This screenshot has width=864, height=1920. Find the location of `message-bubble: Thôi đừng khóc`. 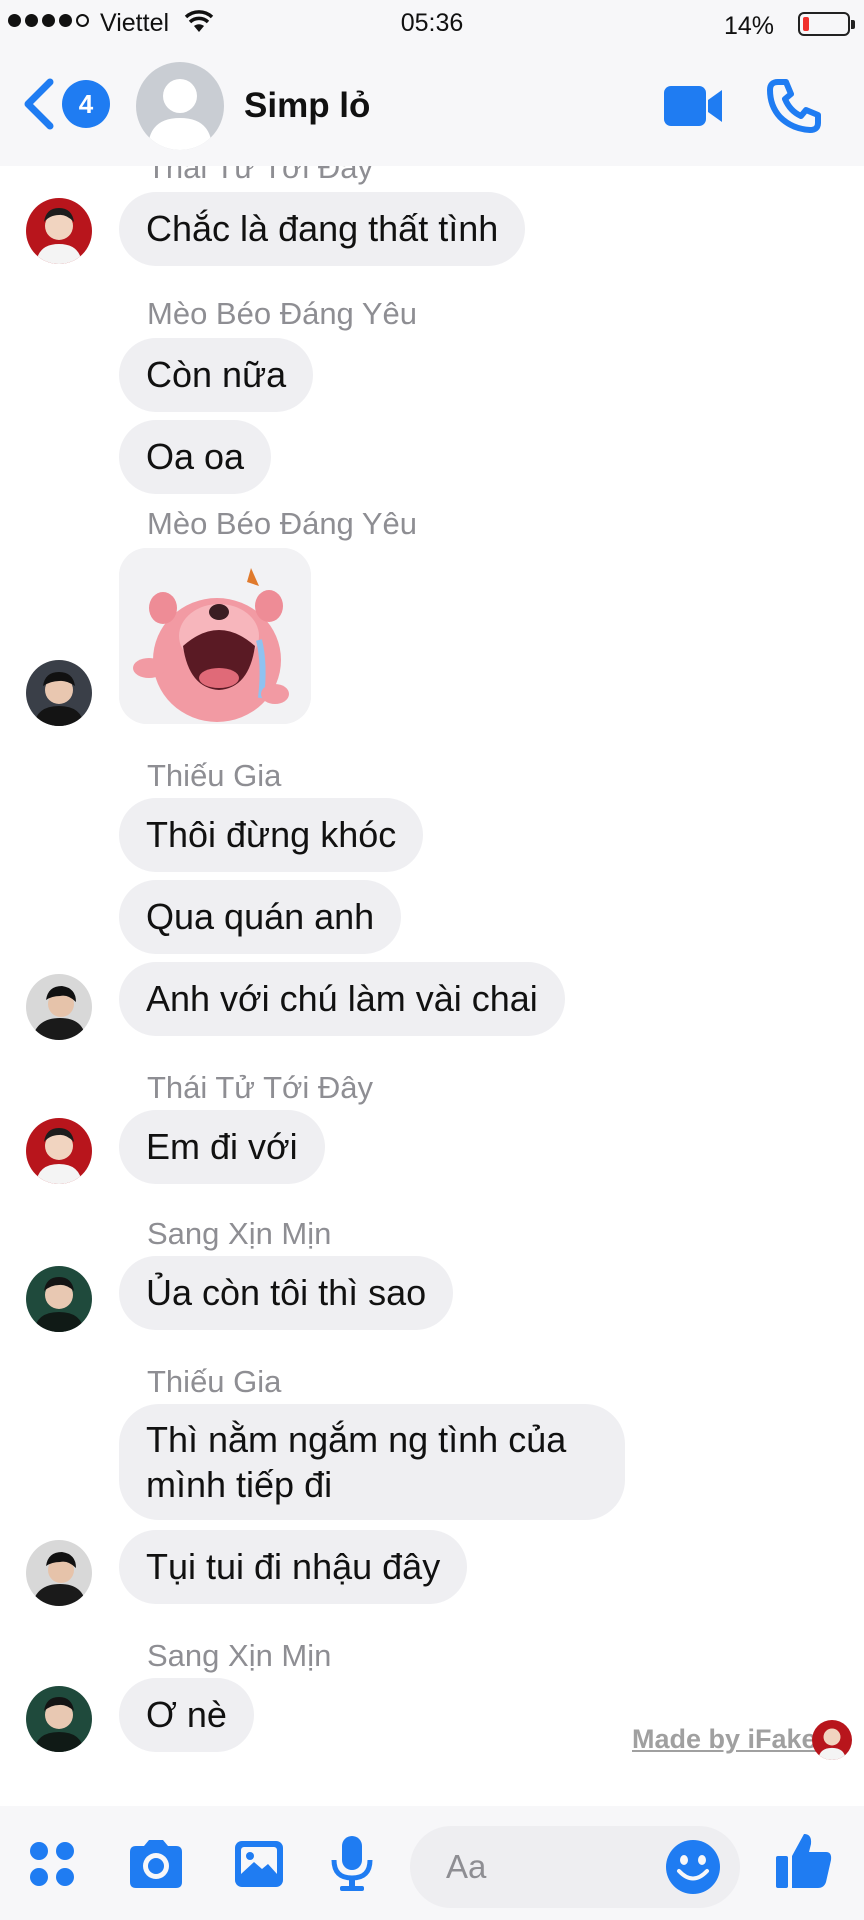

message-bubble: Thôi đừng khóc is located at coordinates (271, 835).